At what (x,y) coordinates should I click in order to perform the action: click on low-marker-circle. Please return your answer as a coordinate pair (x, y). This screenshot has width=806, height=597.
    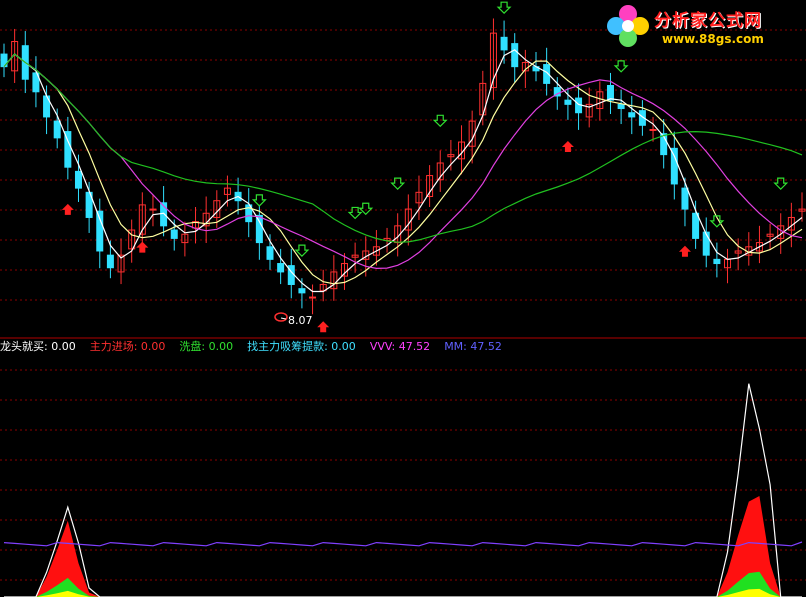
    Looking at the image, I should click on (281, 317).